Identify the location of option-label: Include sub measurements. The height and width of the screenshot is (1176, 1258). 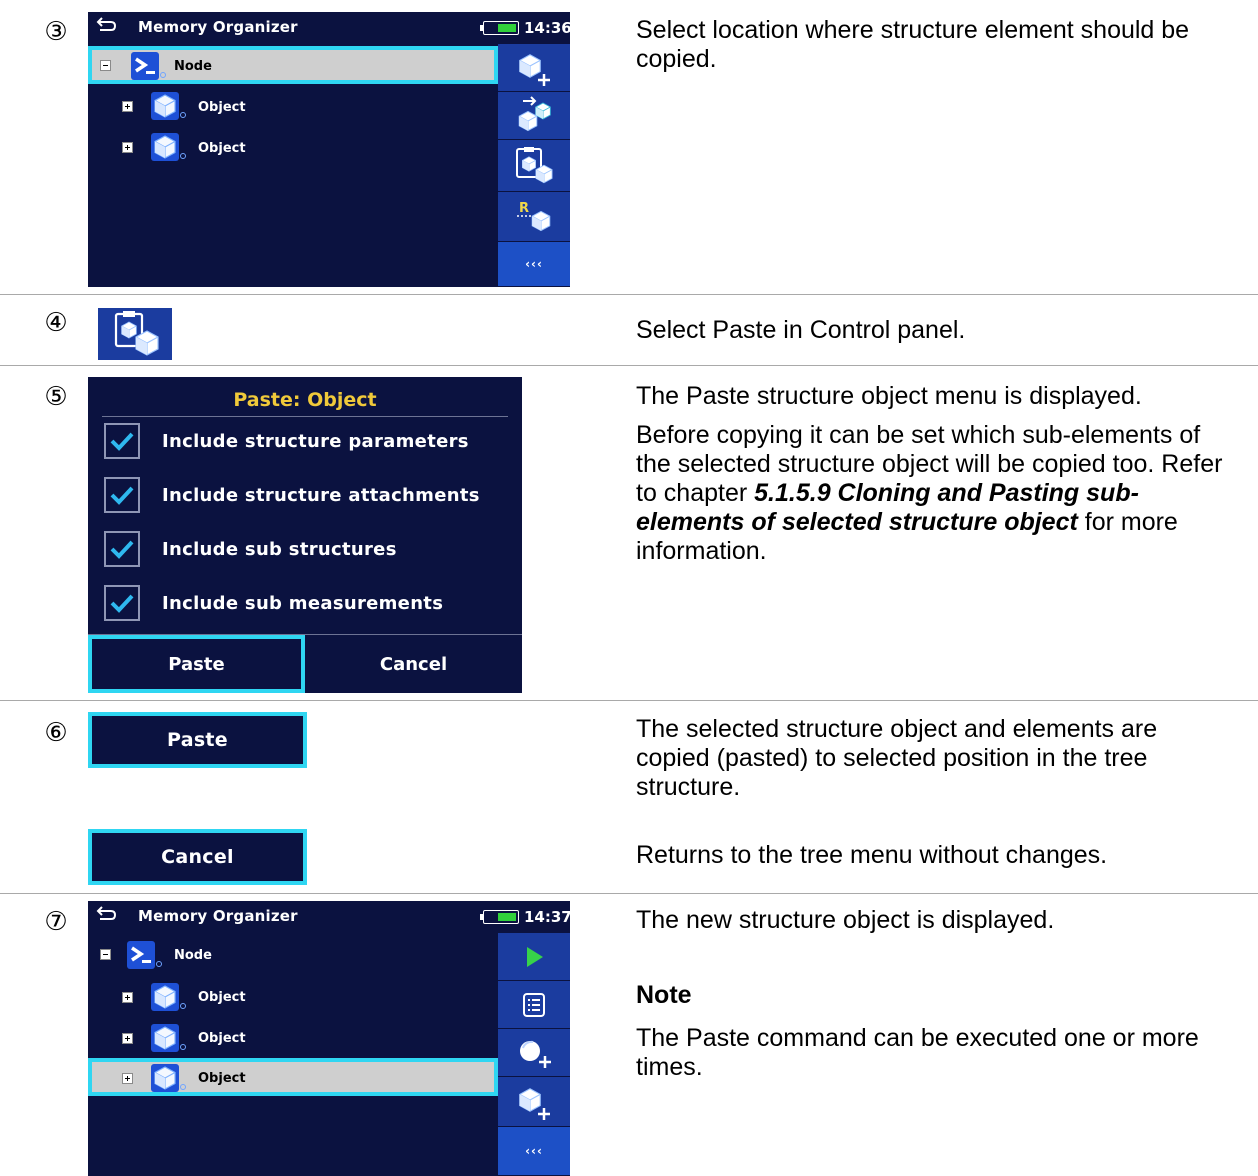
(303, 603).